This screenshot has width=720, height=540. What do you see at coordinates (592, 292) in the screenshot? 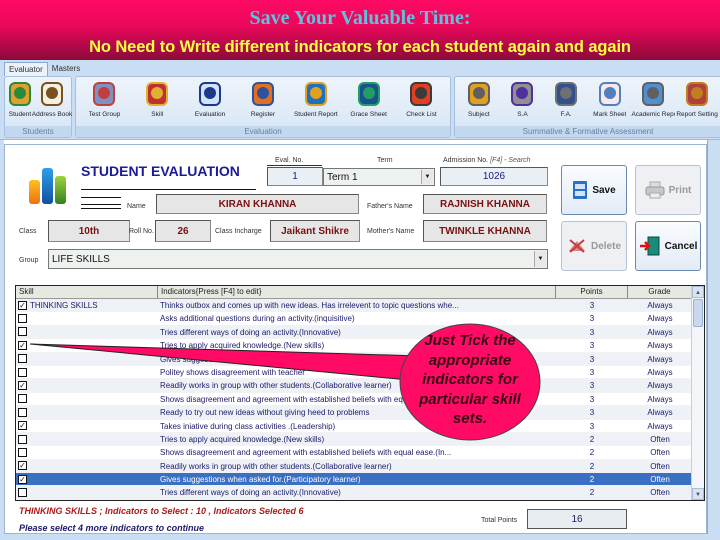
I see `column-header-points: Points` at bounding box center [592, 292].